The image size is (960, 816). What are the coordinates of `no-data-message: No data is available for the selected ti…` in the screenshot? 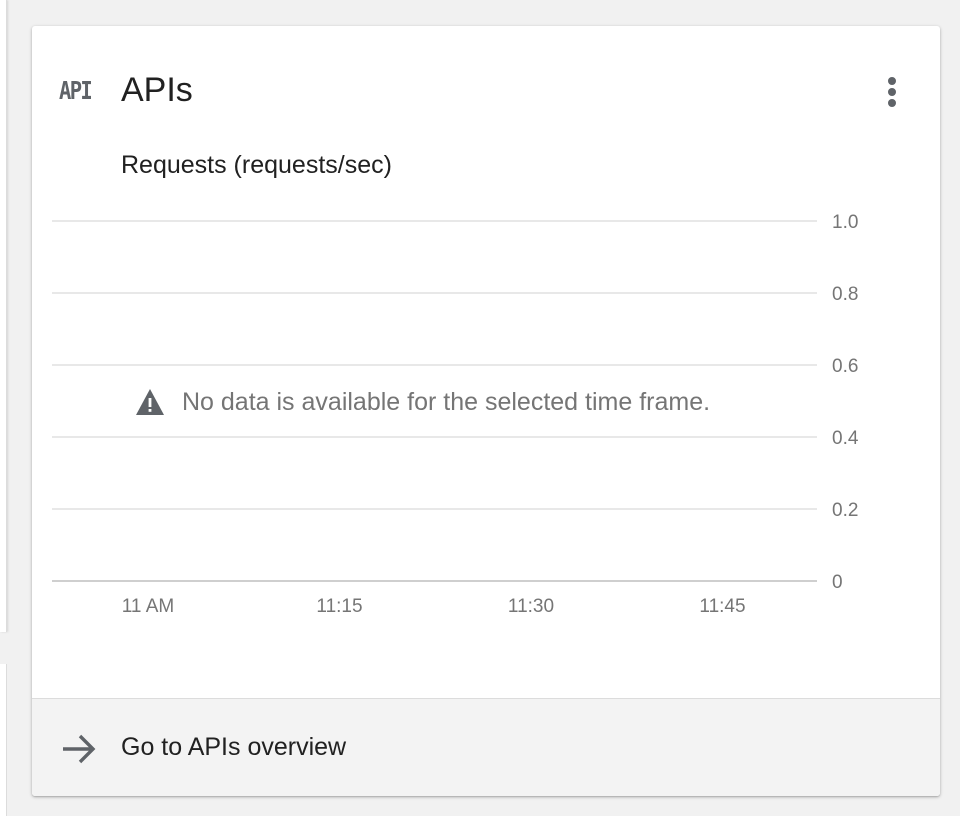 It's located at (422, 402).